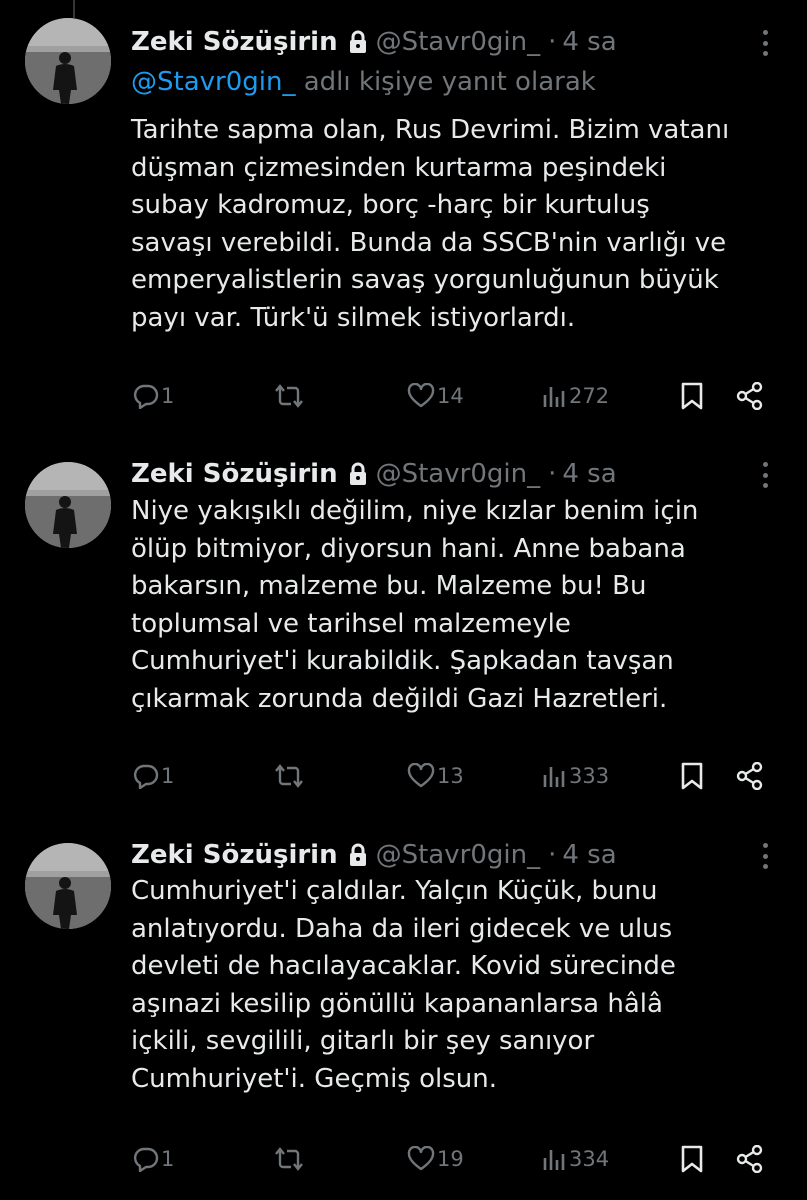  What do you see at coordinates (351, 623) in the screenshot?
I see `tweet-text-line: toplumsal ve tarihsel malzemeyle` at bounding box center [351, 623].